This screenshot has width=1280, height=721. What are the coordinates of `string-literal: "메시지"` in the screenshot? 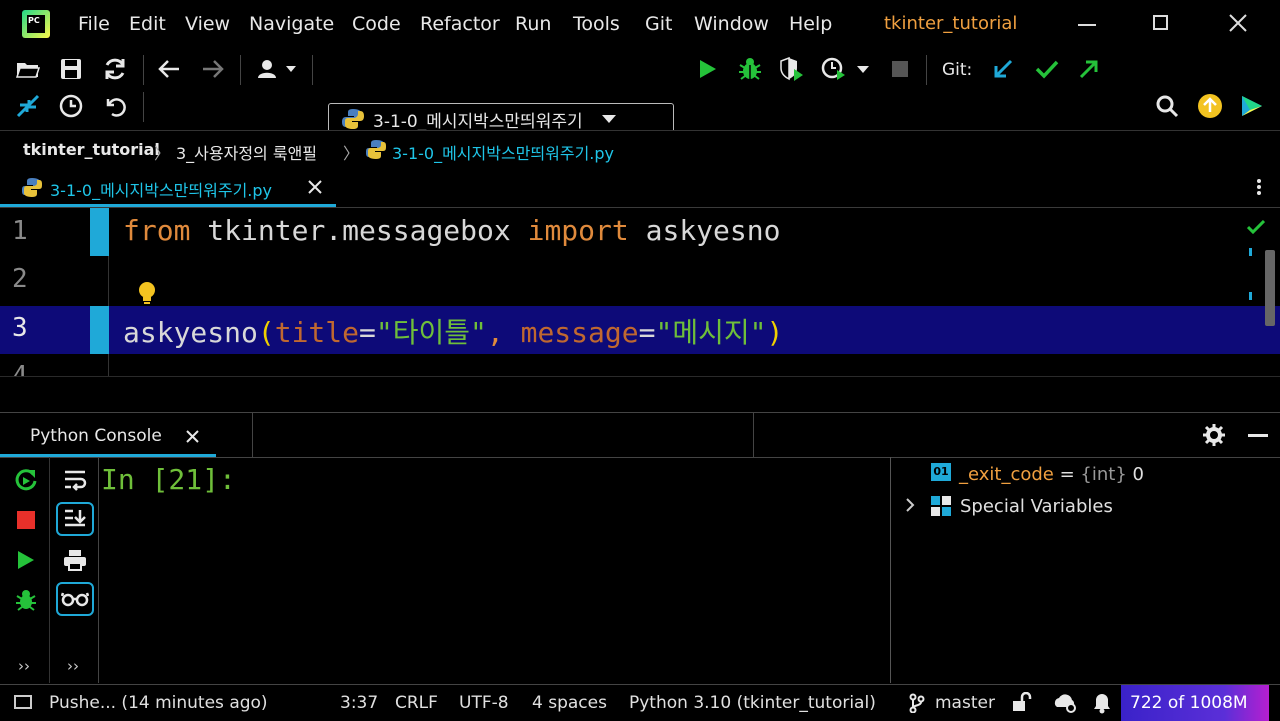 It's located at (711, 332).